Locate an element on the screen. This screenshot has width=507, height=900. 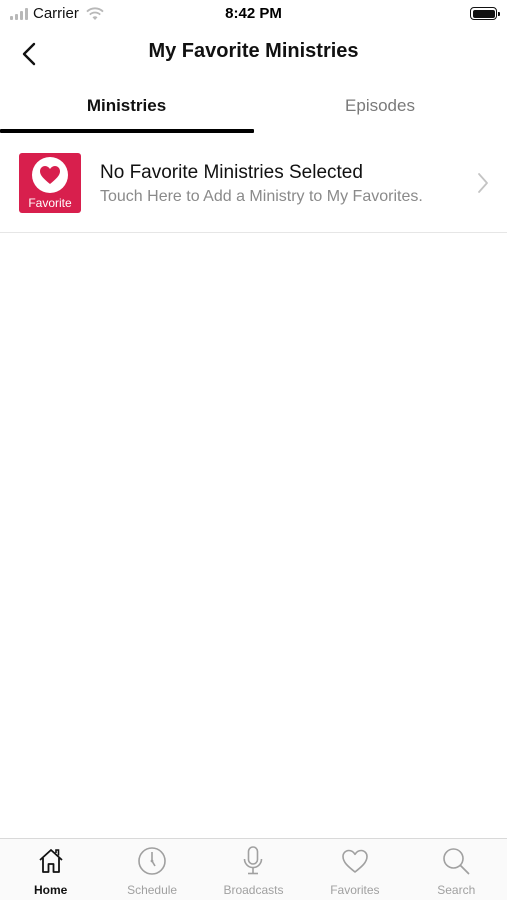
tab-bar-broadcasts: Broadcasts is located at coordinates (253, 869).